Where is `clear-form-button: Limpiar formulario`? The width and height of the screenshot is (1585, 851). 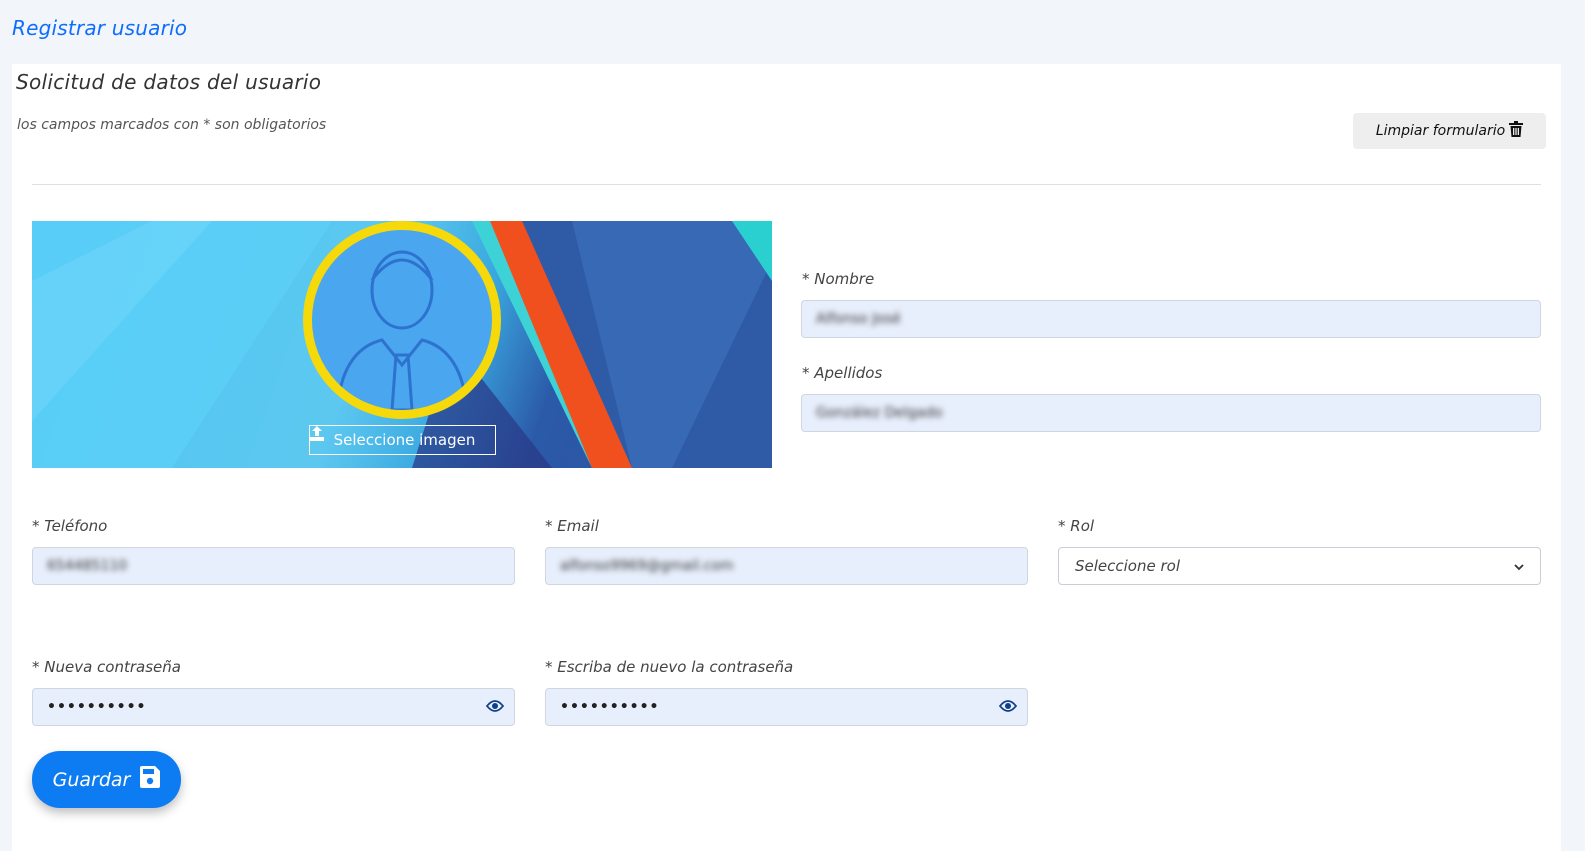
clear-form-button: Limpiar formulario is located at coordinates (1449, 131).